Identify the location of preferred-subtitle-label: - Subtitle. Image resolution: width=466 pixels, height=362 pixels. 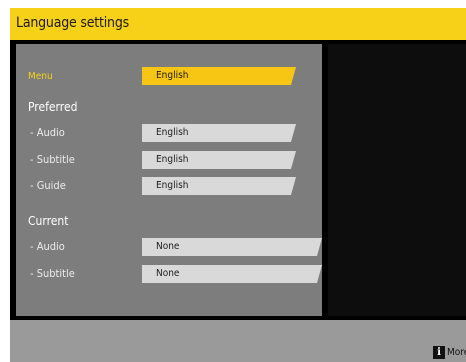
(52, 159).